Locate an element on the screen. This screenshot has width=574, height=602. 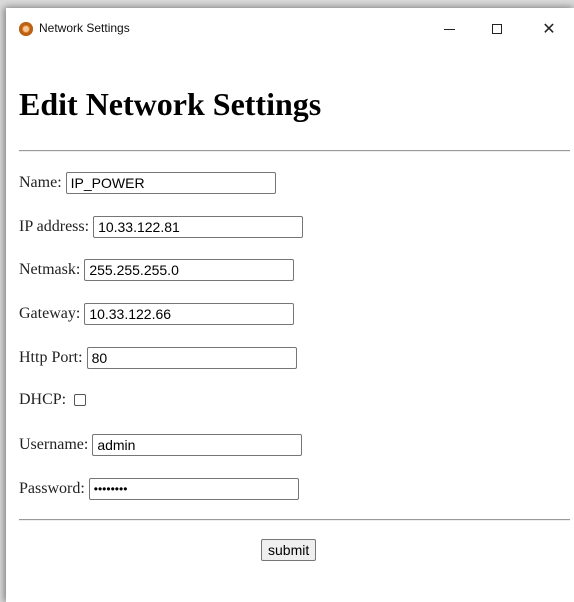
ip-address-input: 10.33.122.81 is located at coordinates (198, 227).